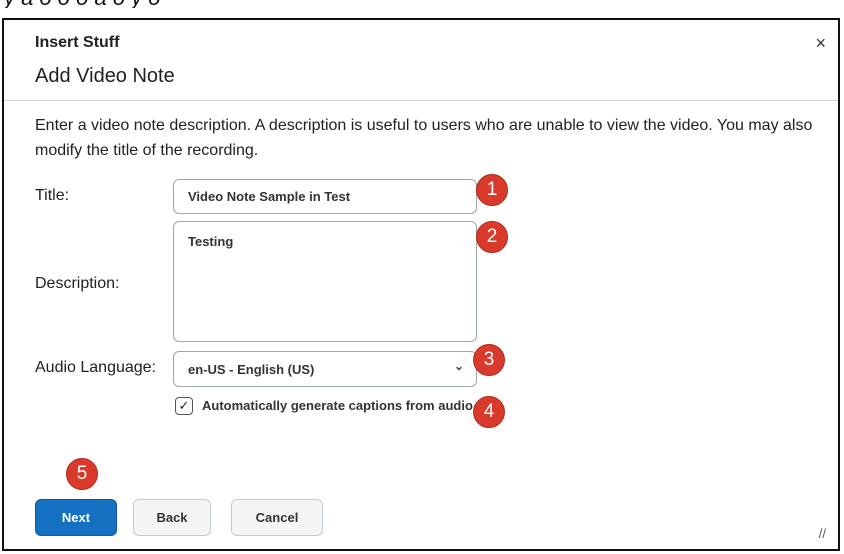 The image size is (844, 554). What do you see at coordinates (325, 369) in the screenshot?
I see `audio-language-select: en-US - English (US) ⌄` at bounding box center [325, 369].